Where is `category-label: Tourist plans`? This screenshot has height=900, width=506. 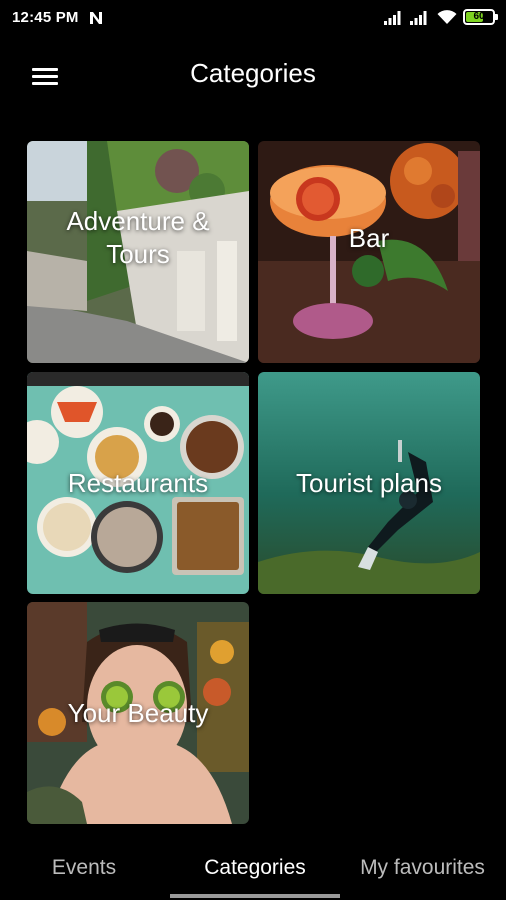
category-label: Tourist plans is located at coordinates (369, 482).